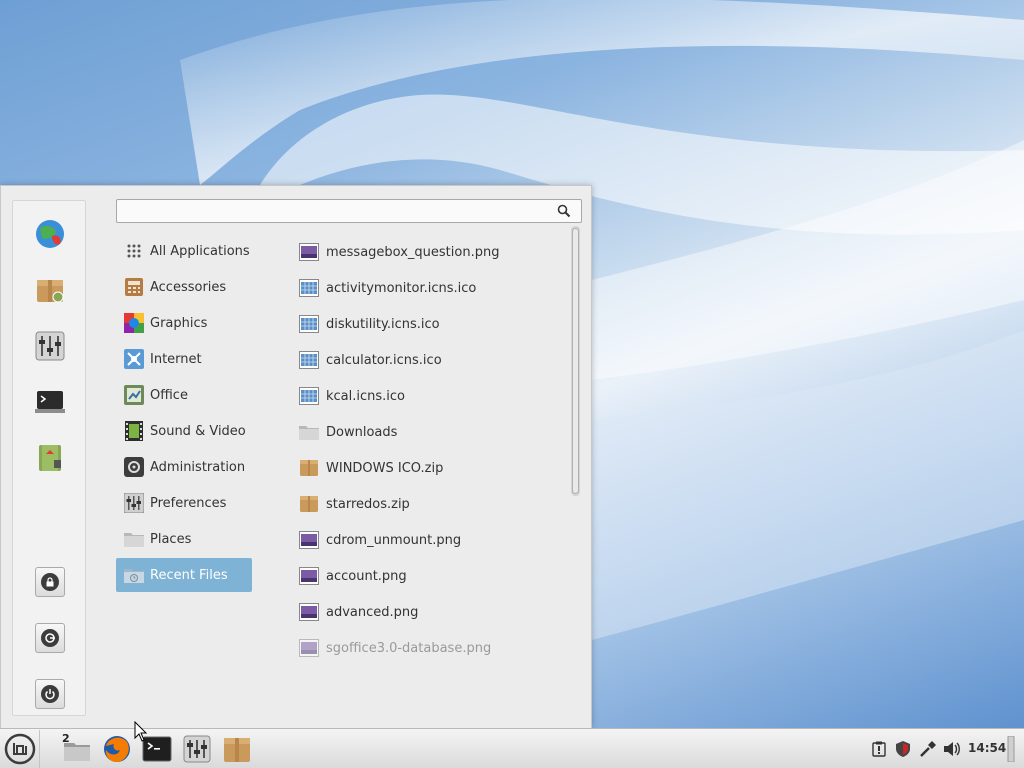 This screenshot has width=1024, height=768. I want to click on category-label: Office, so click(169, 395).